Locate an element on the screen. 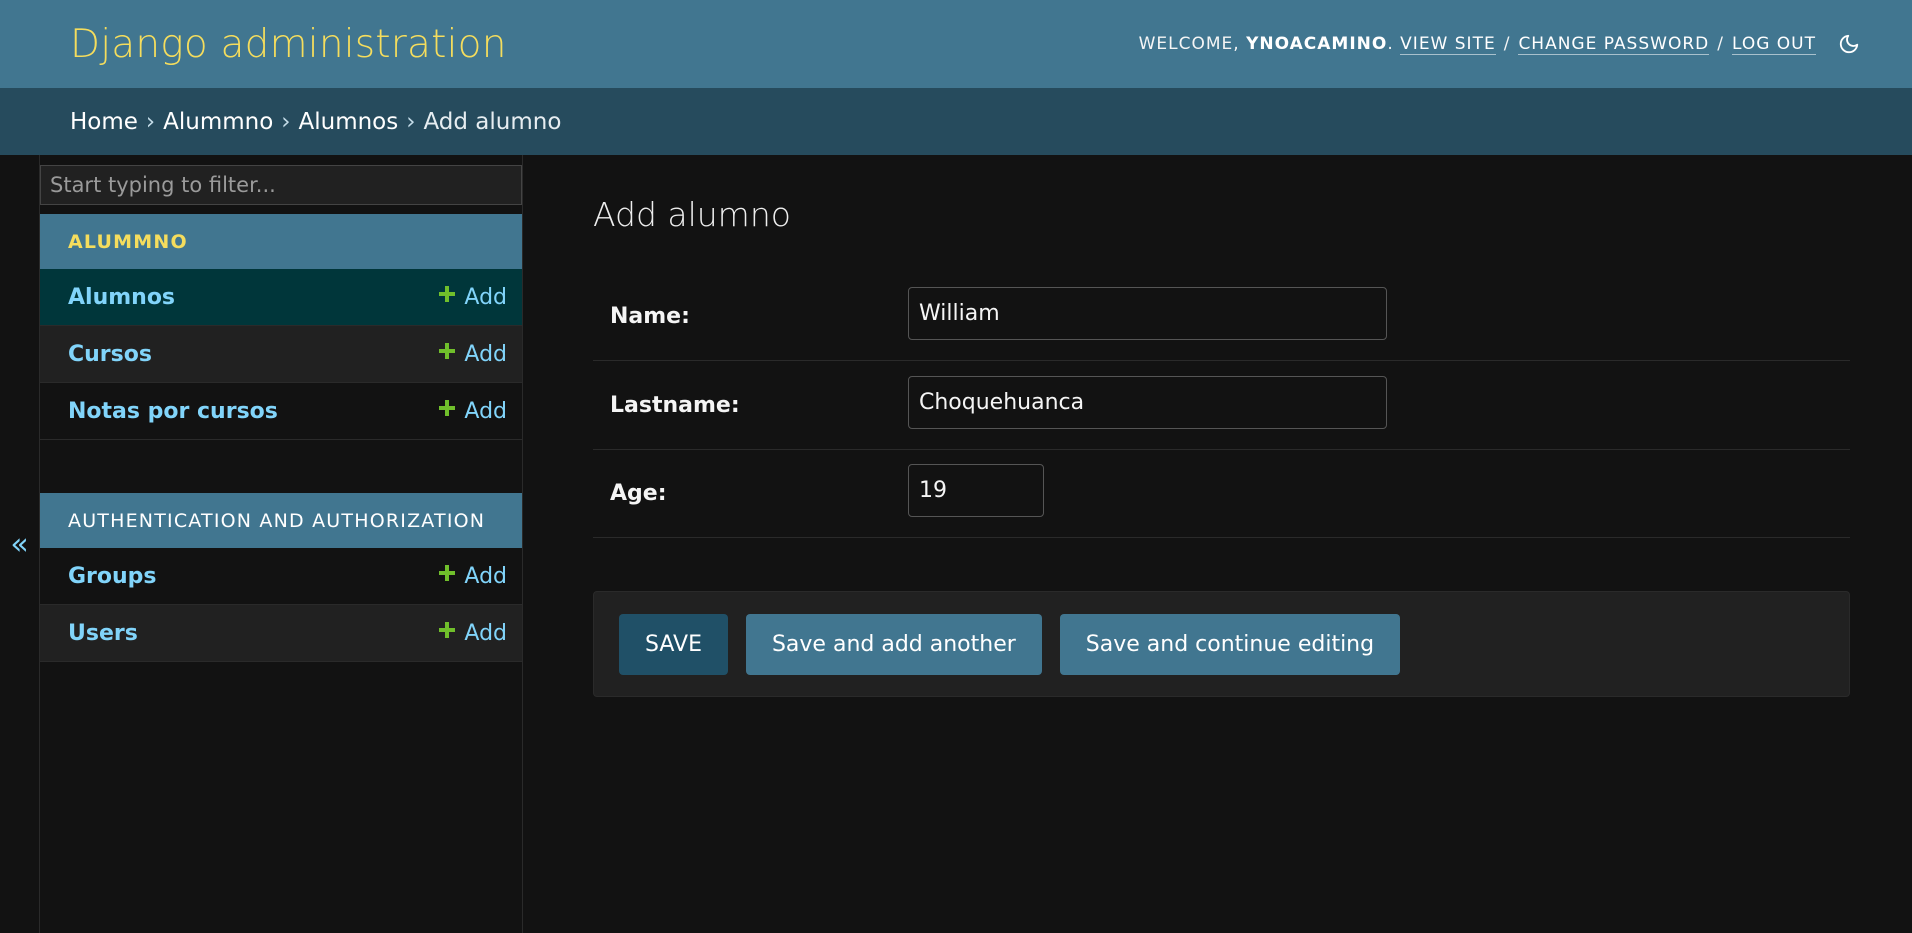  name-field is located at coordinates (1147, 313).